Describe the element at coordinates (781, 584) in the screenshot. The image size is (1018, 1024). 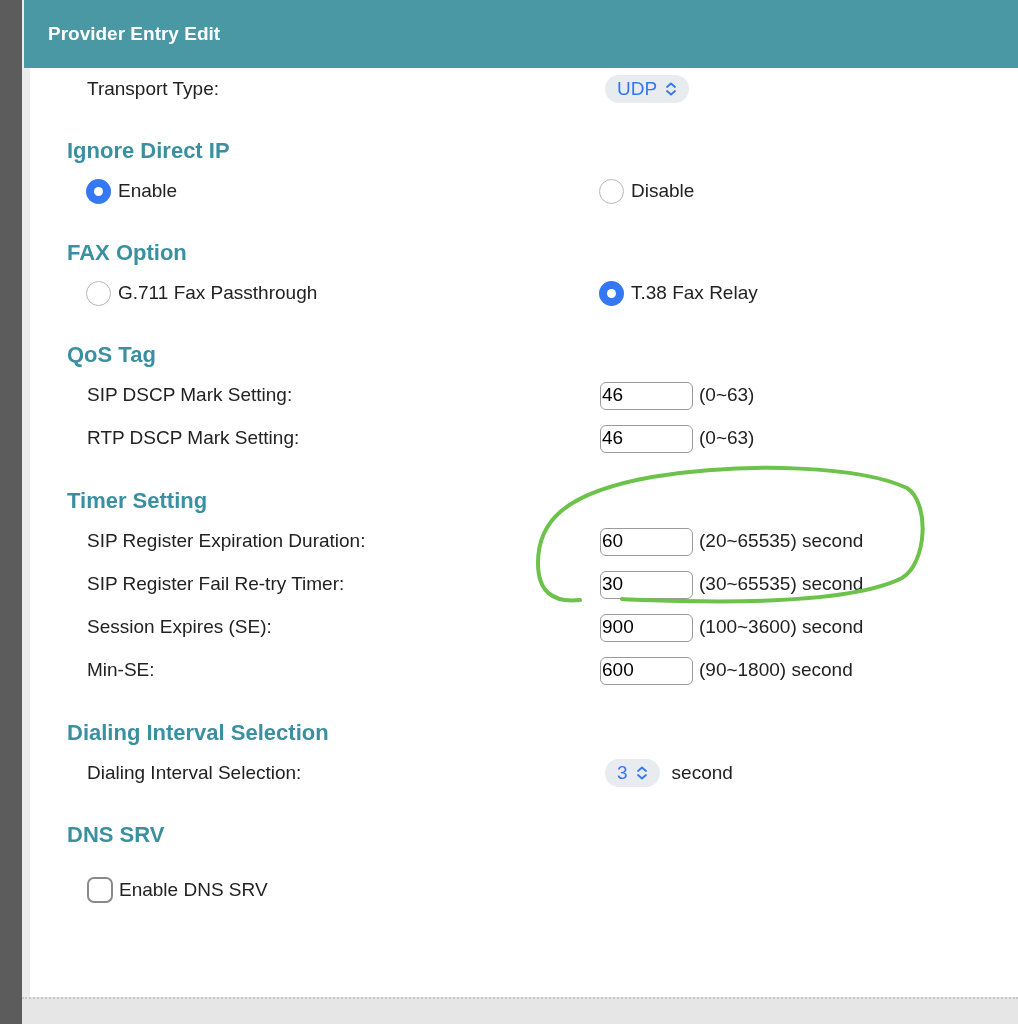
I see `range-hint: (30~65535) second` at that location.